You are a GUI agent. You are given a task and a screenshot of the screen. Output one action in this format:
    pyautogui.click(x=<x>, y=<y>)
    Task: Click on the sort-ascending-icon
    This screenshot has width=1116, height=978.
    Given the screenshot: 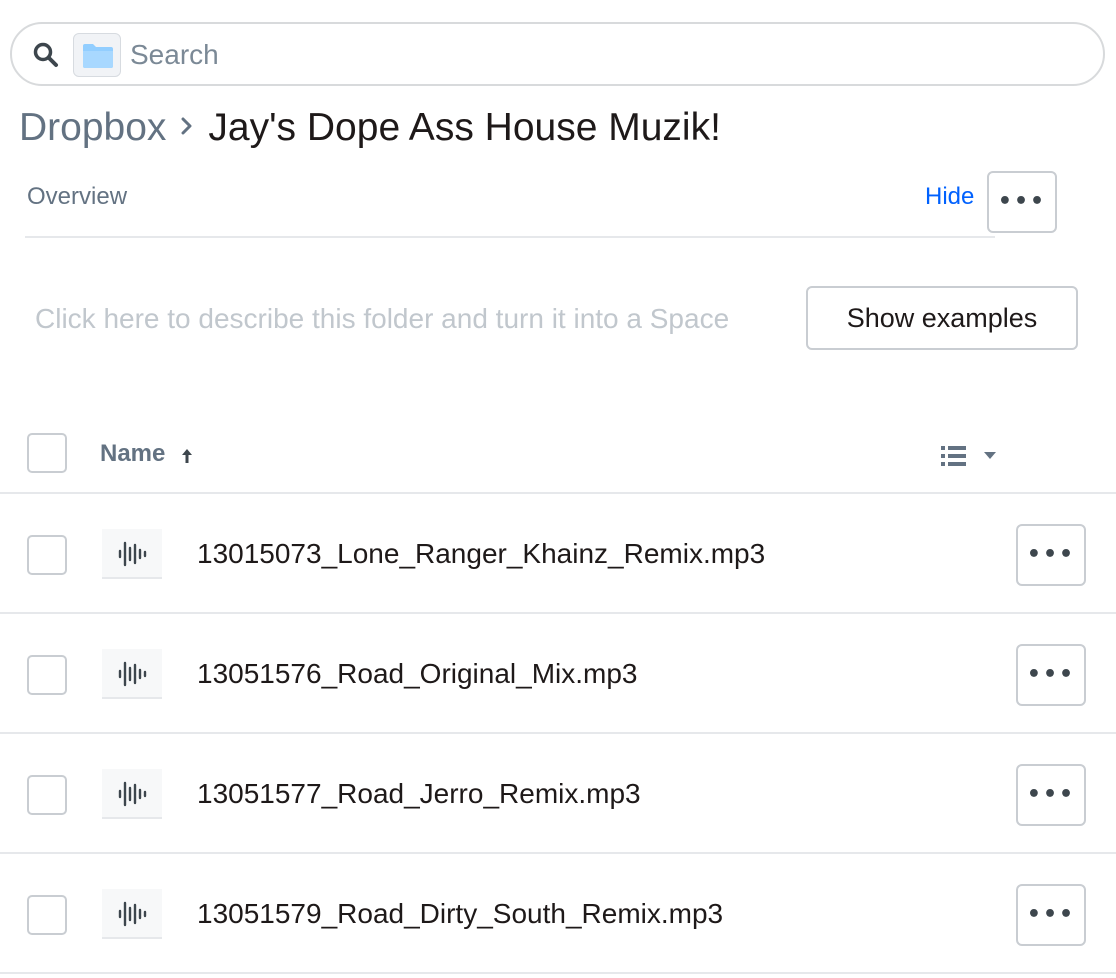 What is the action you would take?
    pyautogui.click(x=187, y=458)
    